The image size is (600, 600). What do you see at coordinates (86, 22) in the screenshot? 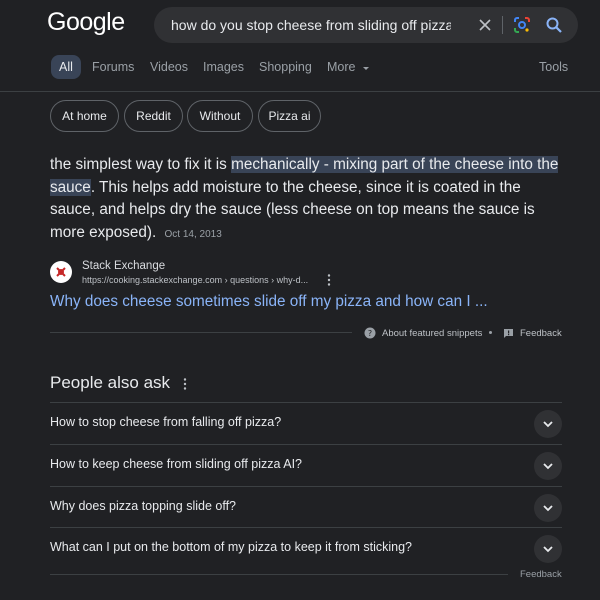
I see `google-logo: Google` at bounding box center [86, 22].